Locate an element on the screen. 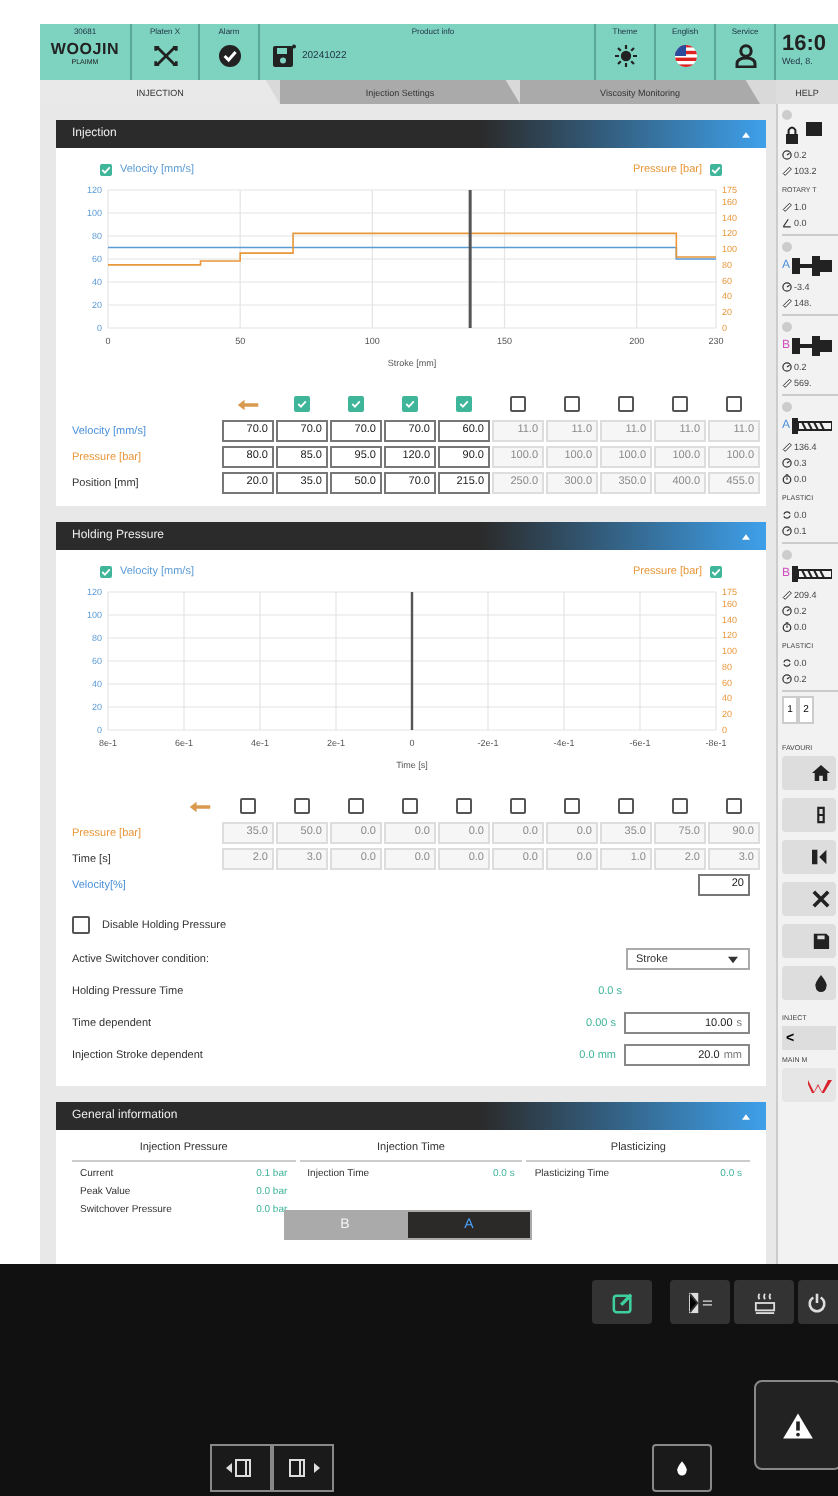 Image resolution: width=838 pixels, height=1496 pixels. warning-button is located at coordinates (796, 1425).